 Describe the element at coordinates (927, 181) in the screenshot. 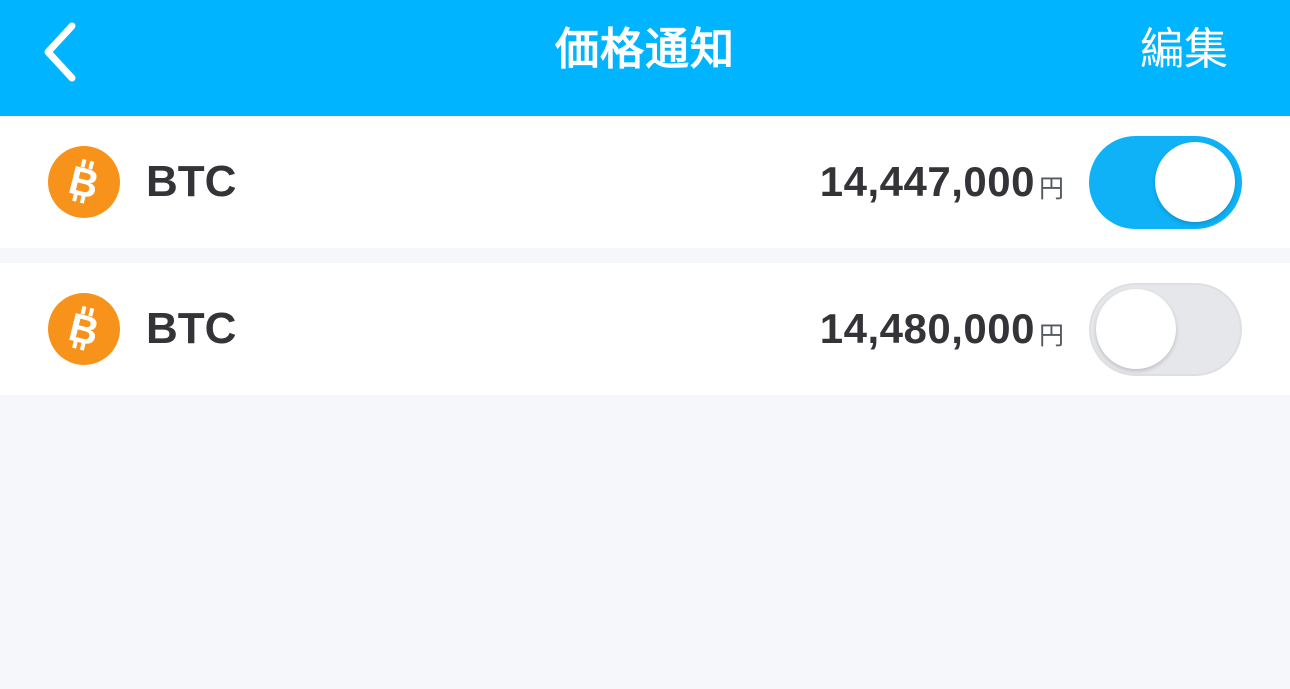

I see `price-value: 14,447,000` at that location.